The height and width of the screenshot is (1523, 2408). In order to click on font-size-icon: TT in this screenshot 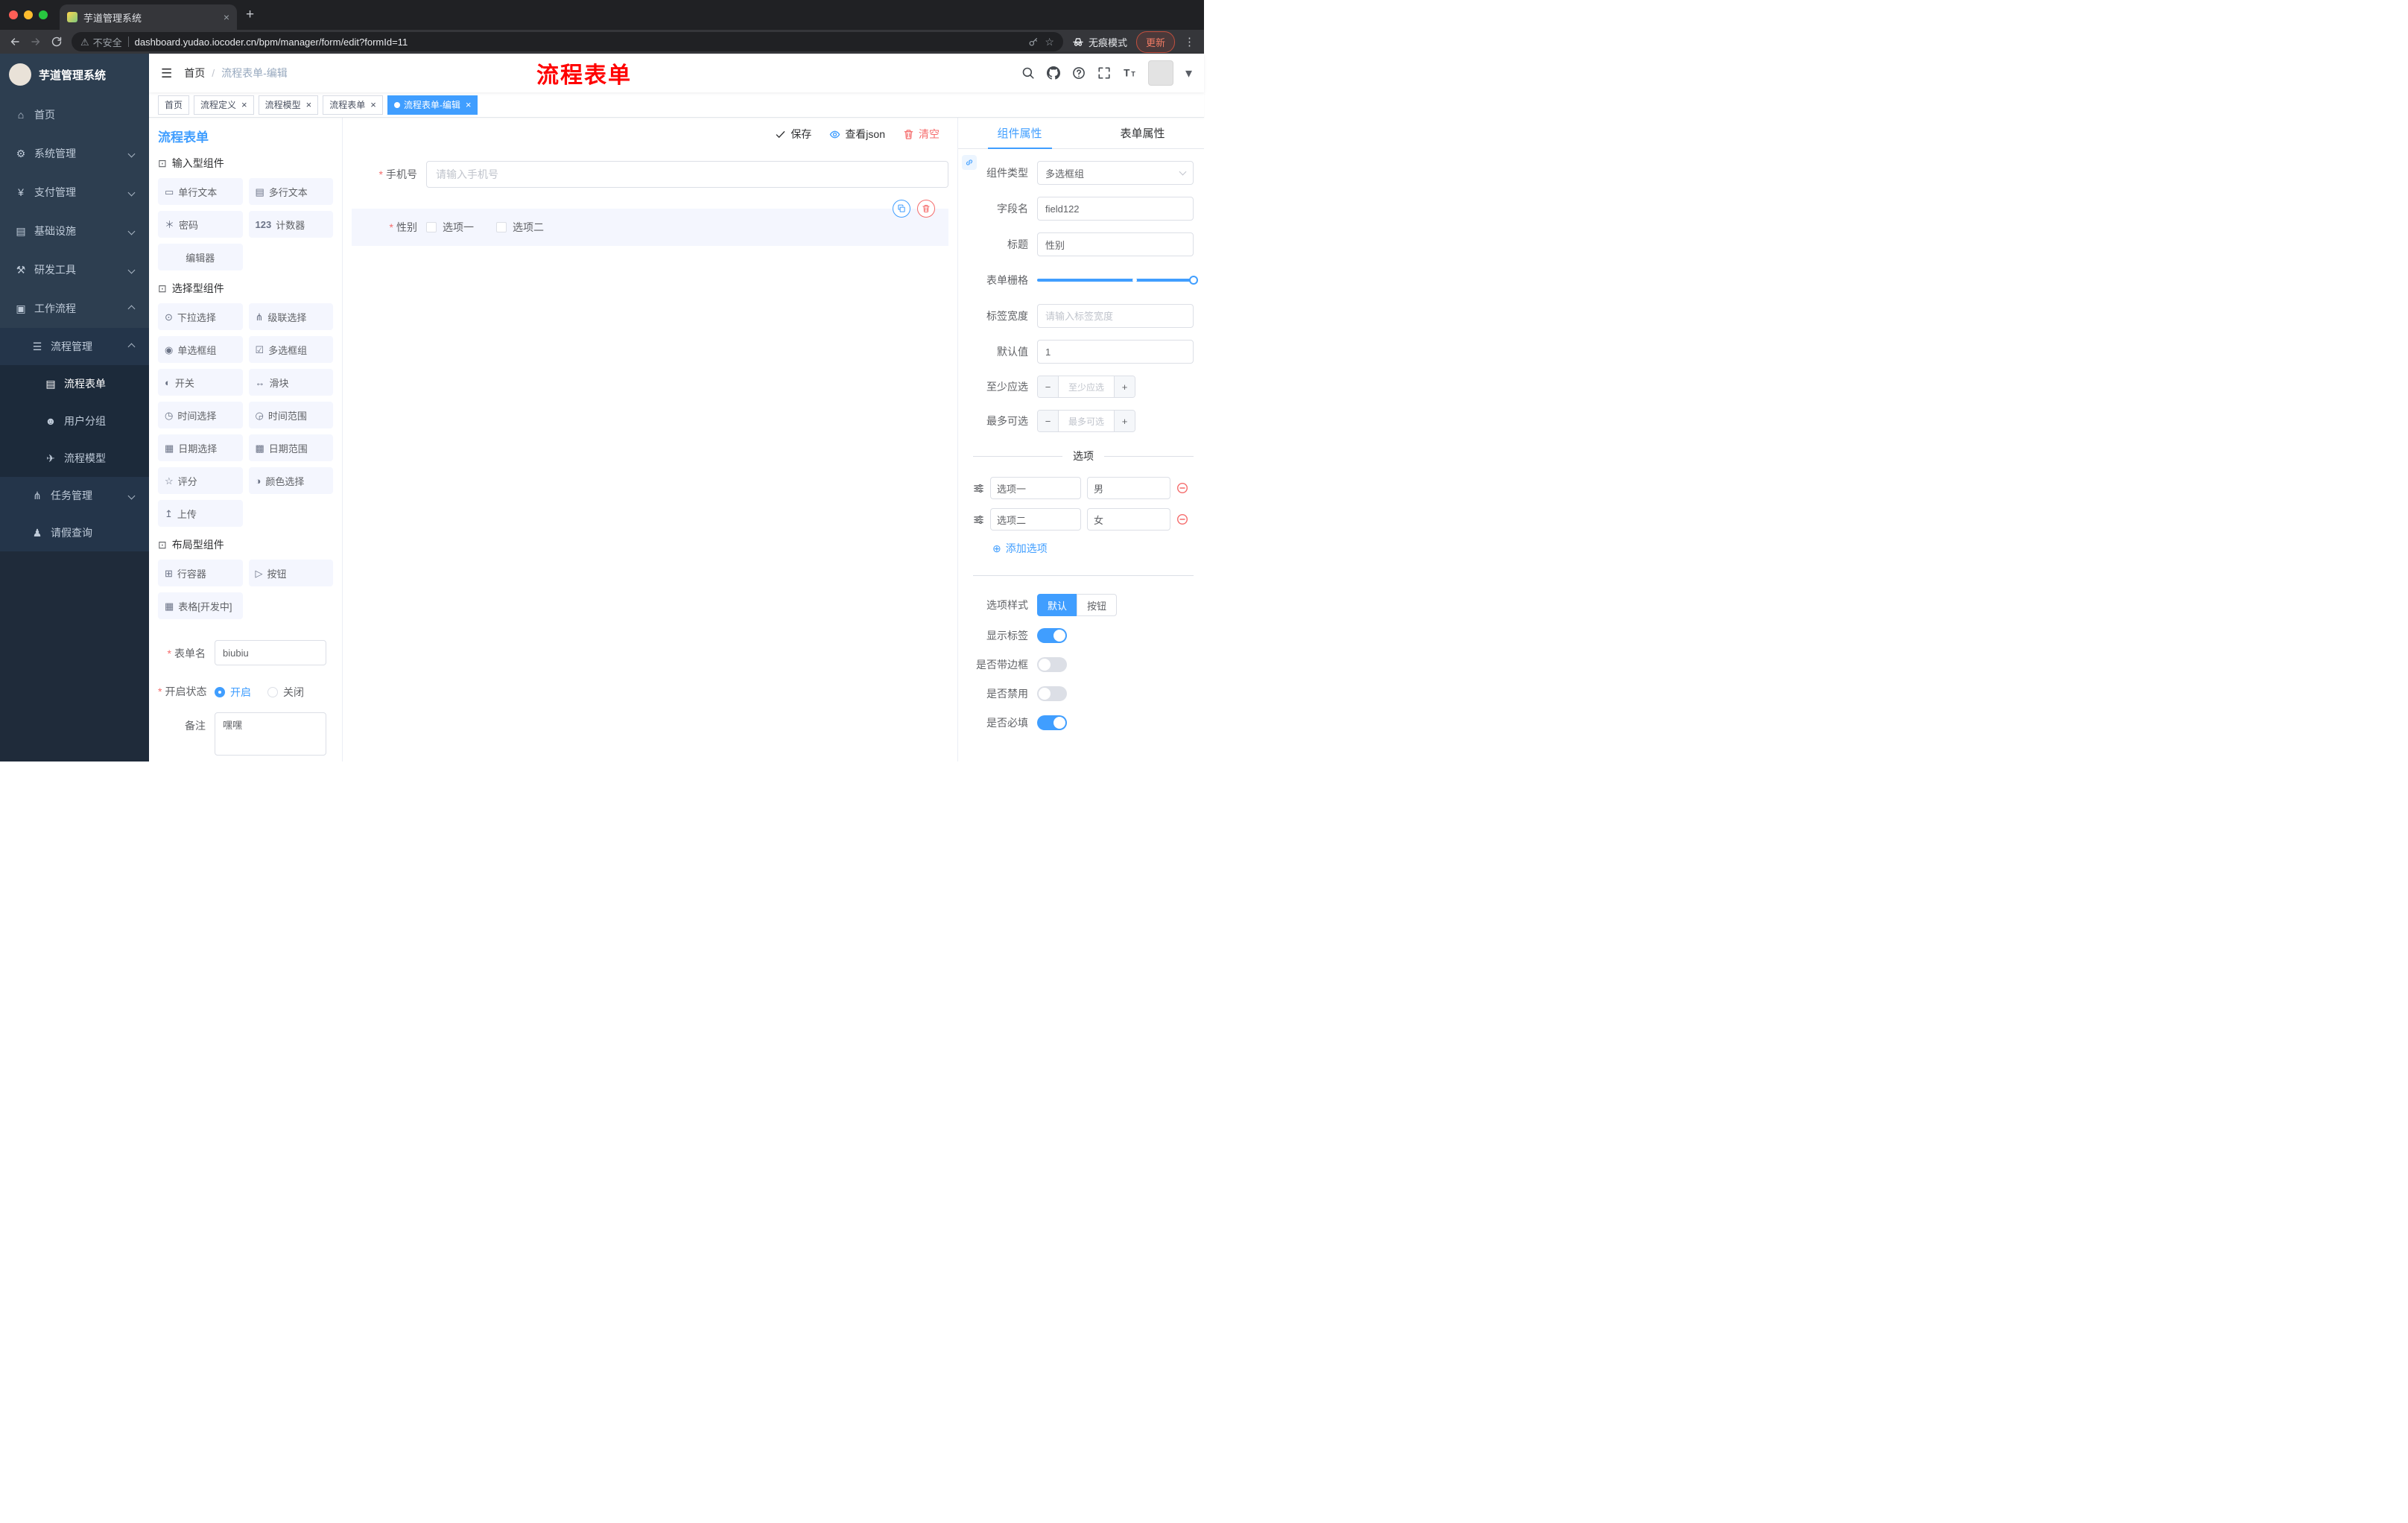, I will do `click(1129, 73)`.